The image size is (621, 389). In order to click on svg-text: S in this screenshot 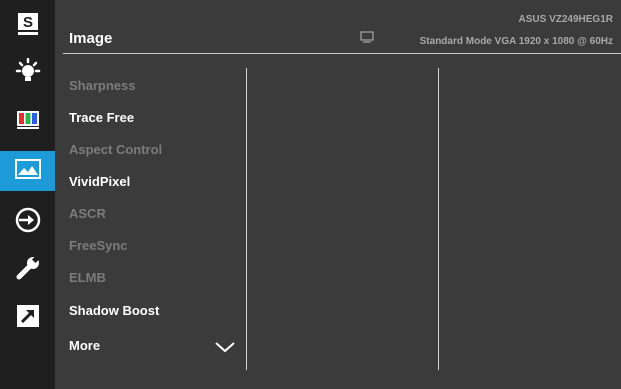, I will do `click(27, 22)`.